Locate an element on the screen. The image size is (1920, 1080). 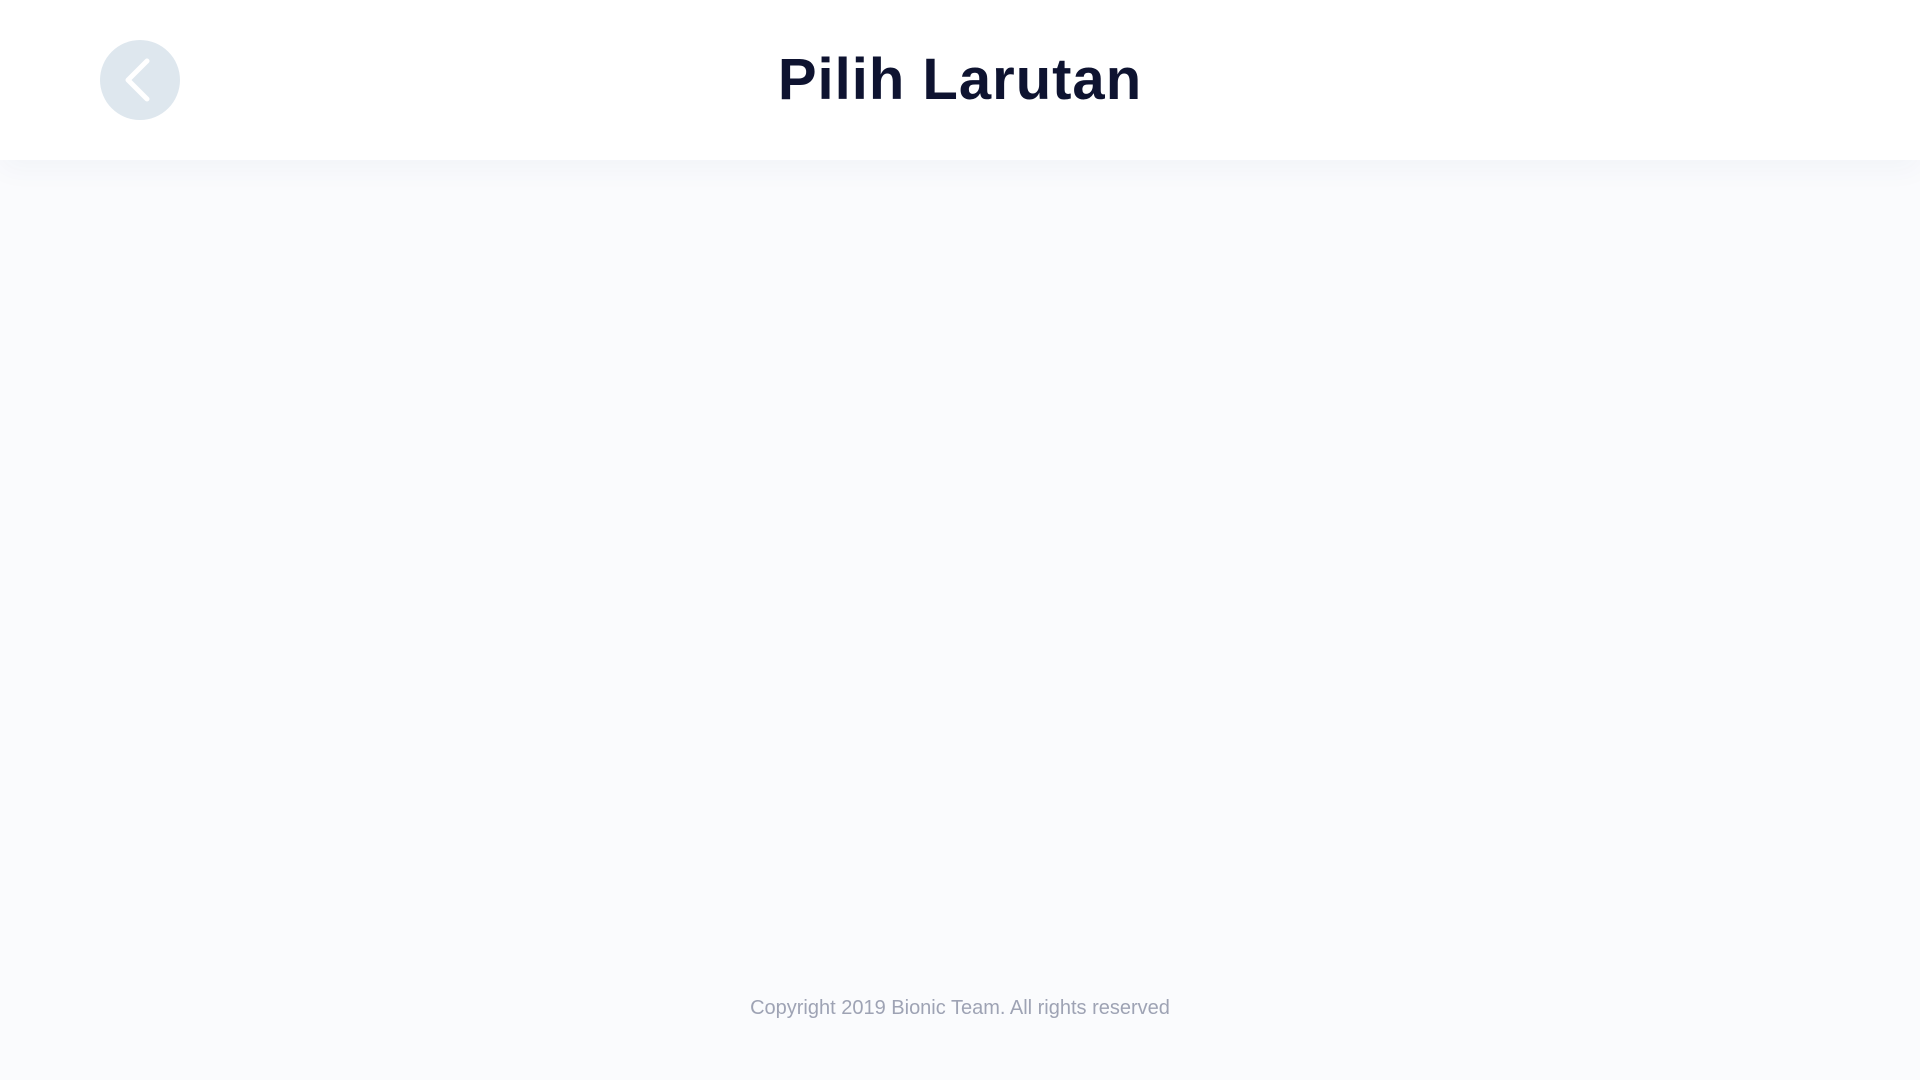
app-header: Pilih Larutan is located at coordinates (960, 80).